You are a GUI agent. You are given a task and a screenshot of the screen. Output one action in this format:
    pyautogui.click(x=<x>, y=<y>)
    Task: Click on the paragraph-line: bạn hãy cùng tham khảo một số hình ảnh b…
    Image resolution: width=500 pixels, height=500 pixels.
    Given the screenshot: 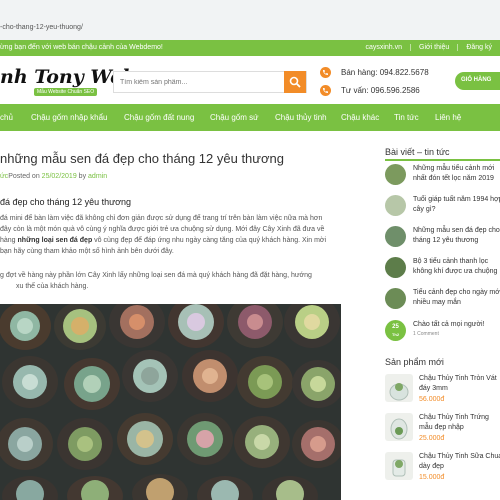 What is the action you would take?
    pyautogui.click(x=87, y=251)
    